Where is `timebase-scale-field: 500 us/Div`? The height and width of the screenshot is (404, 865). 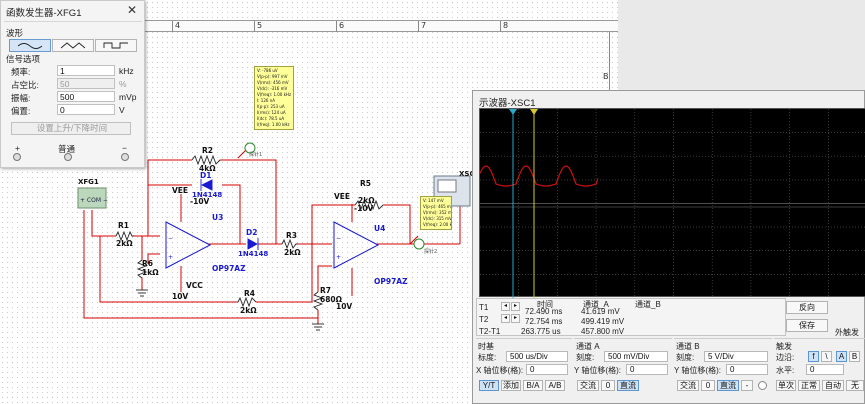 timebase-scale-field: 500 us/Div is located at coordinates (537, 356).